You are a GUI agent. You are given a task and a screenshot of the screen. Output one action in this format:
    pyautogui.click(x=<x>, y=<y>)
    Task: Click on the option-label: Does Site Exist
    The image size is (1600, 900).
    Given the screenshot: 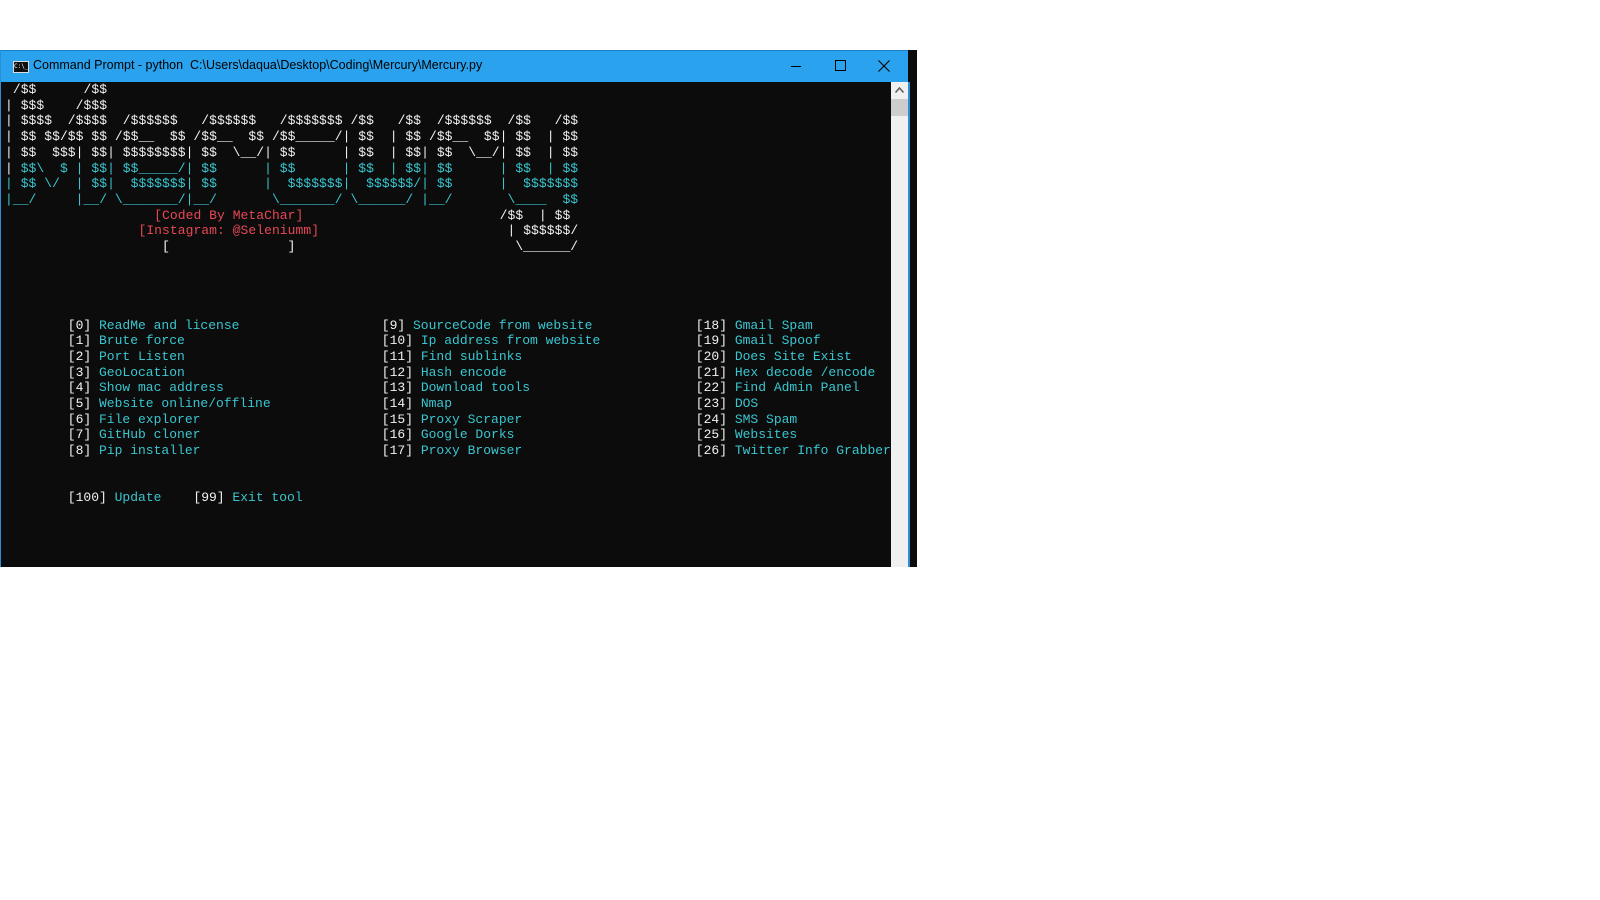 What is the action you would take?
    pyautogui.click(x=789, y=356)
    